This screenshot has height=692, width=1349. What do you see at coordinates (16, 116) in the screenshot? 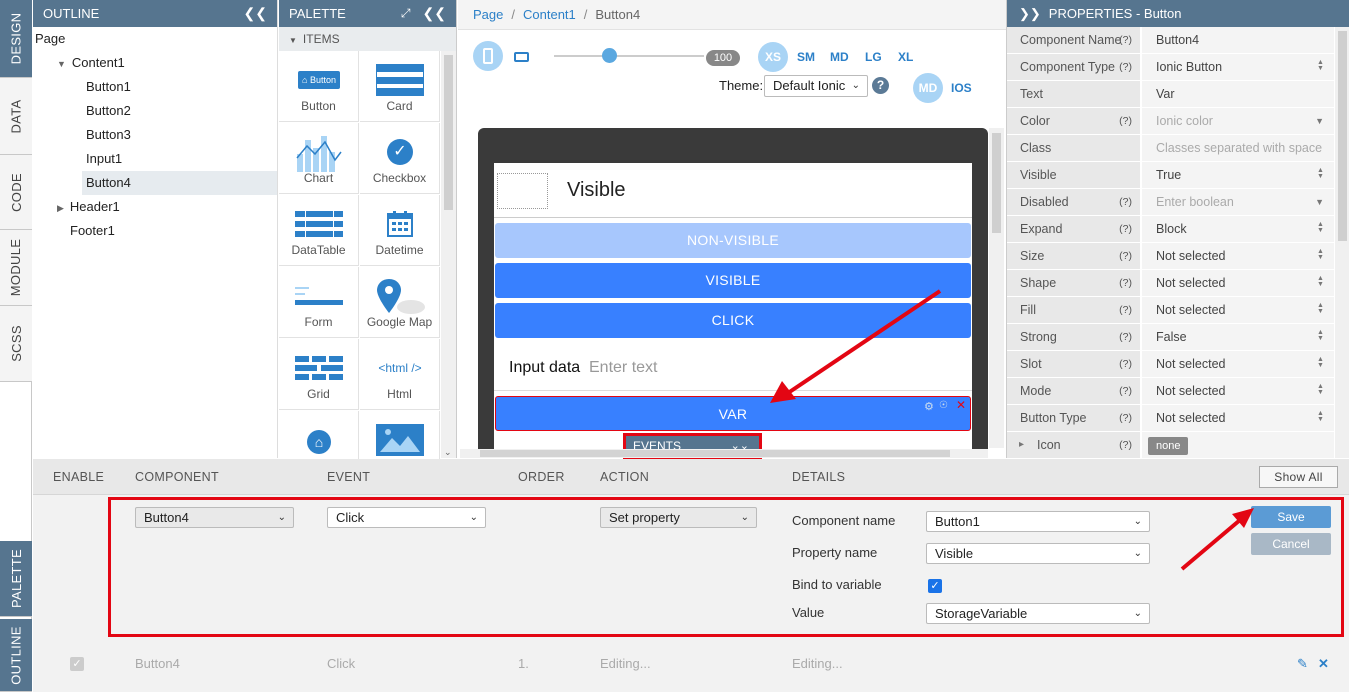
I see `tab-data: DATA` at bounding box center [16, 116].